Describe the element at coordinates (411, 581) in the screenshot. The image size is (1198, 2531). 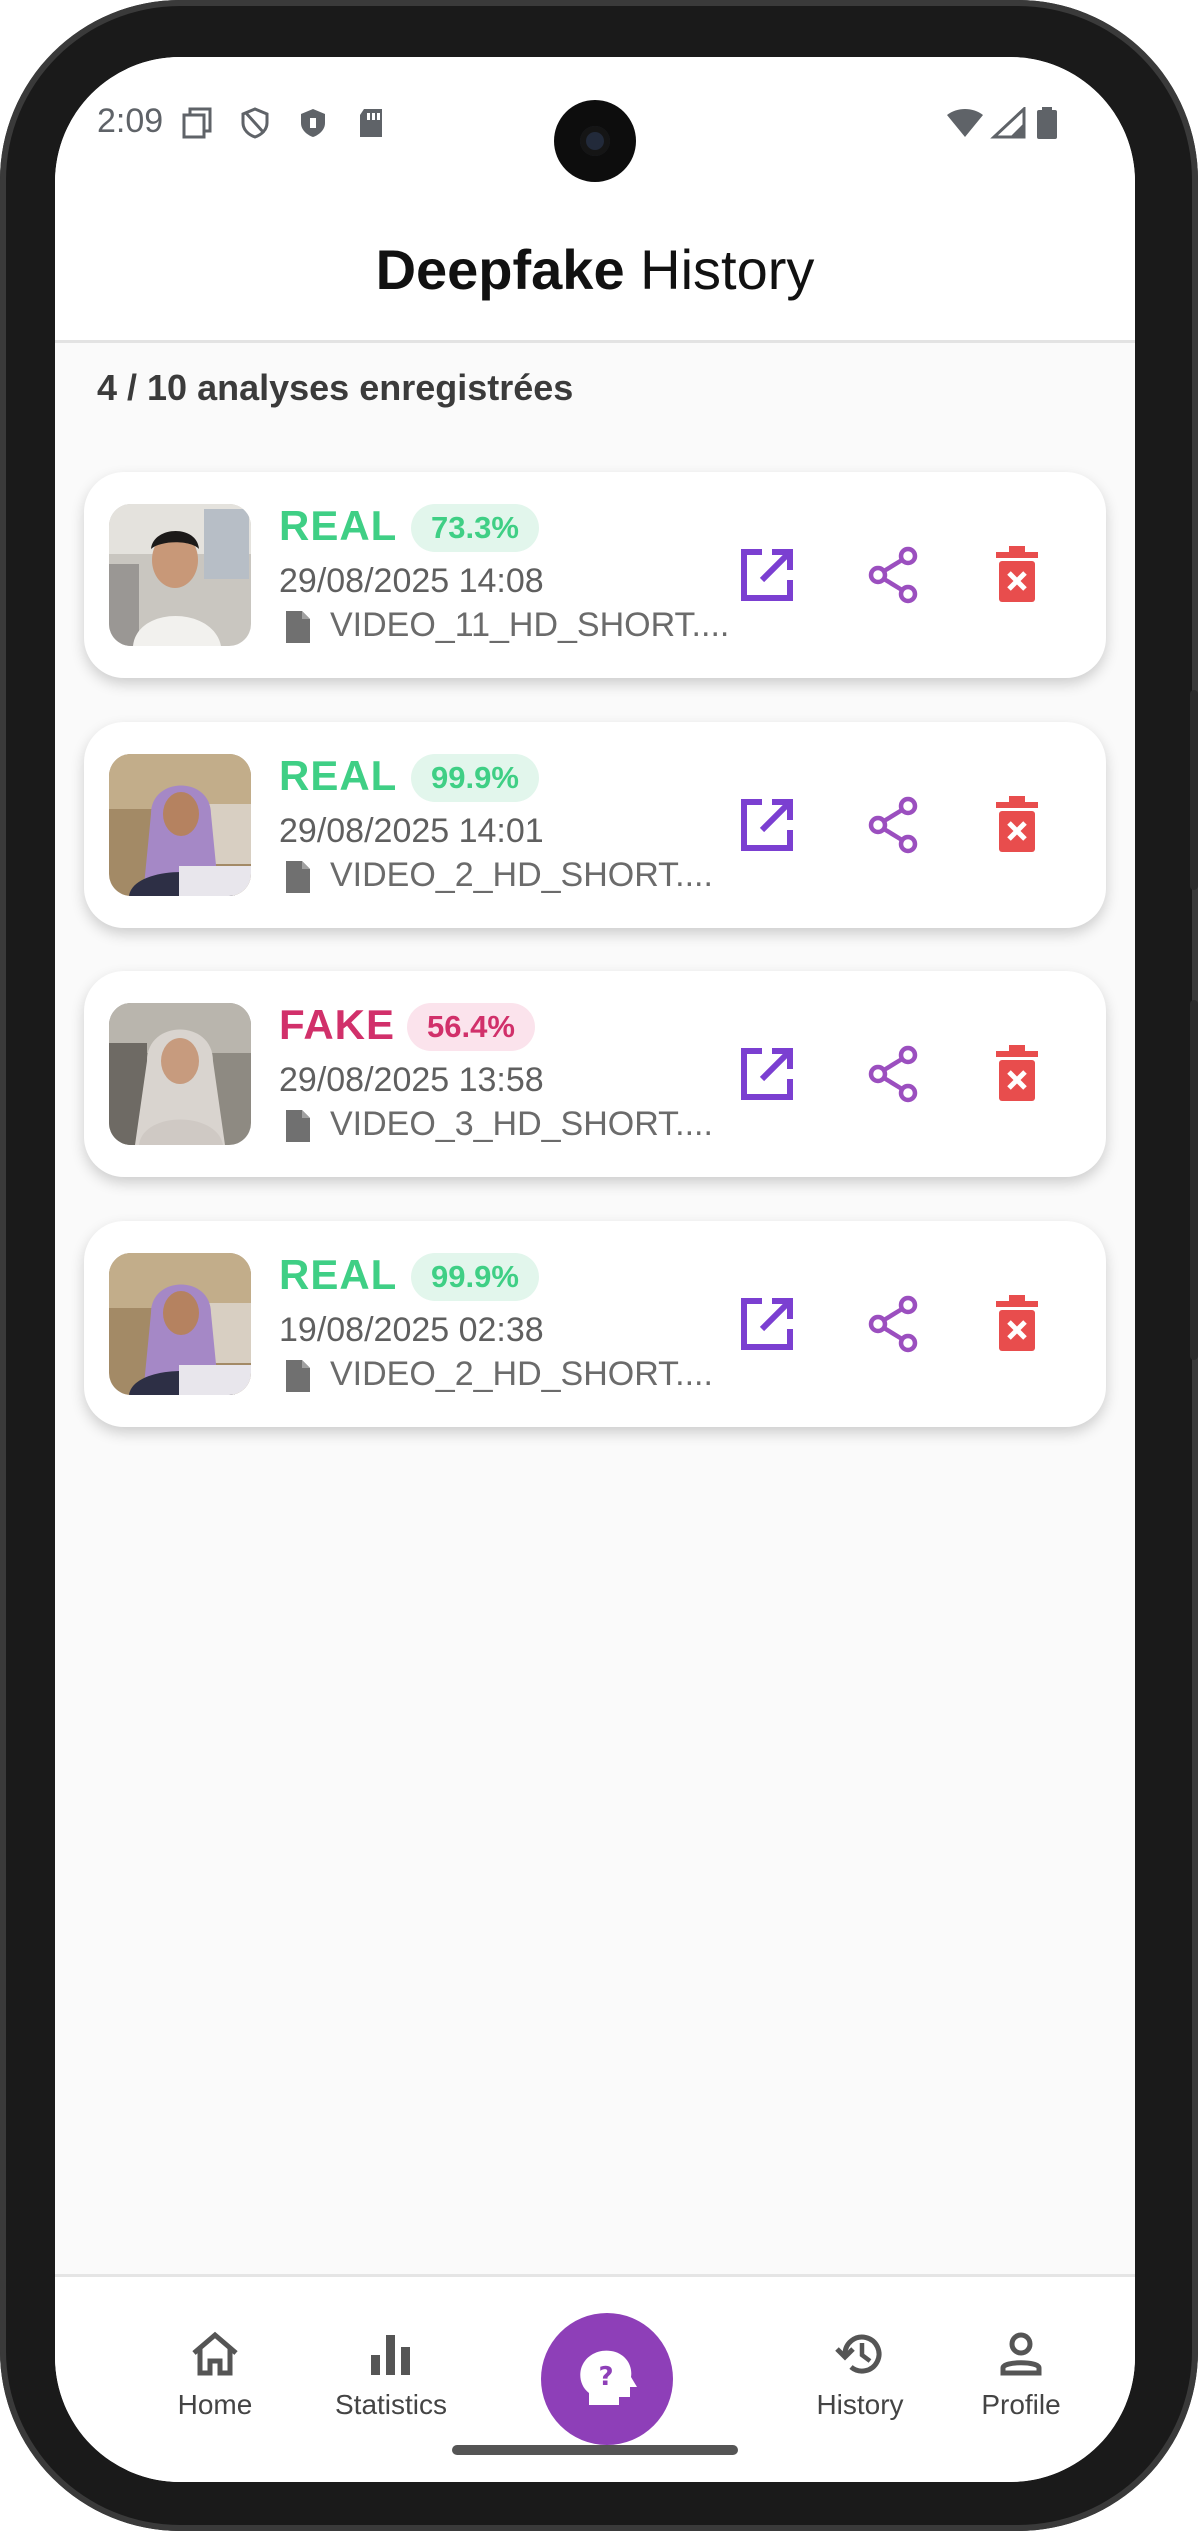
I see `analysis-date: 29/08/2025 14:08` at that location.